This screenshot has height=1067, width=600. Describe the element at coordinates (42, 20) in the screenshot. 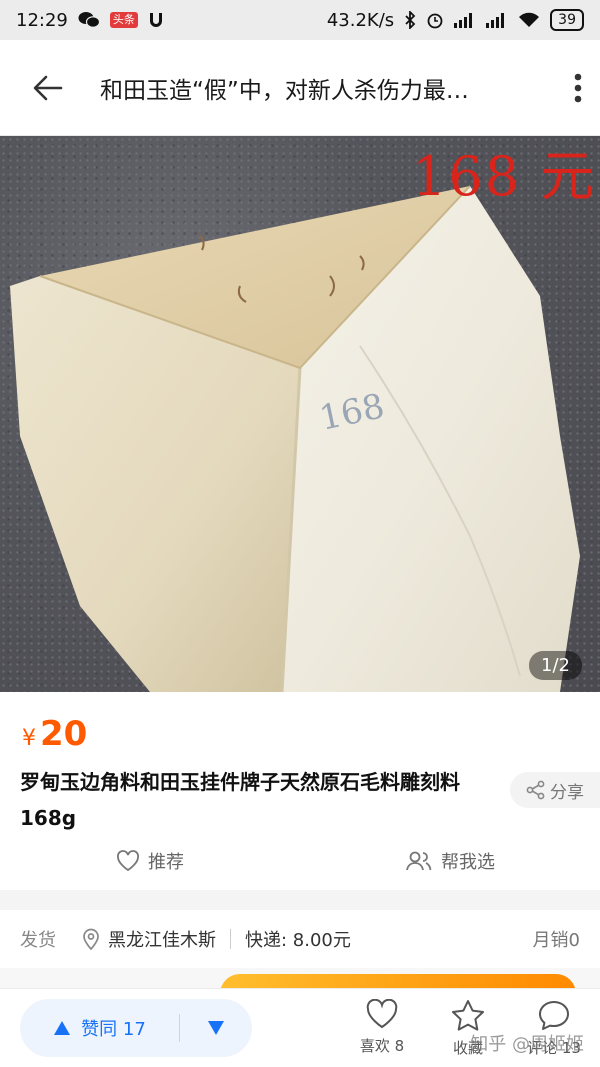

I see `status-time: 12:29` at that location.